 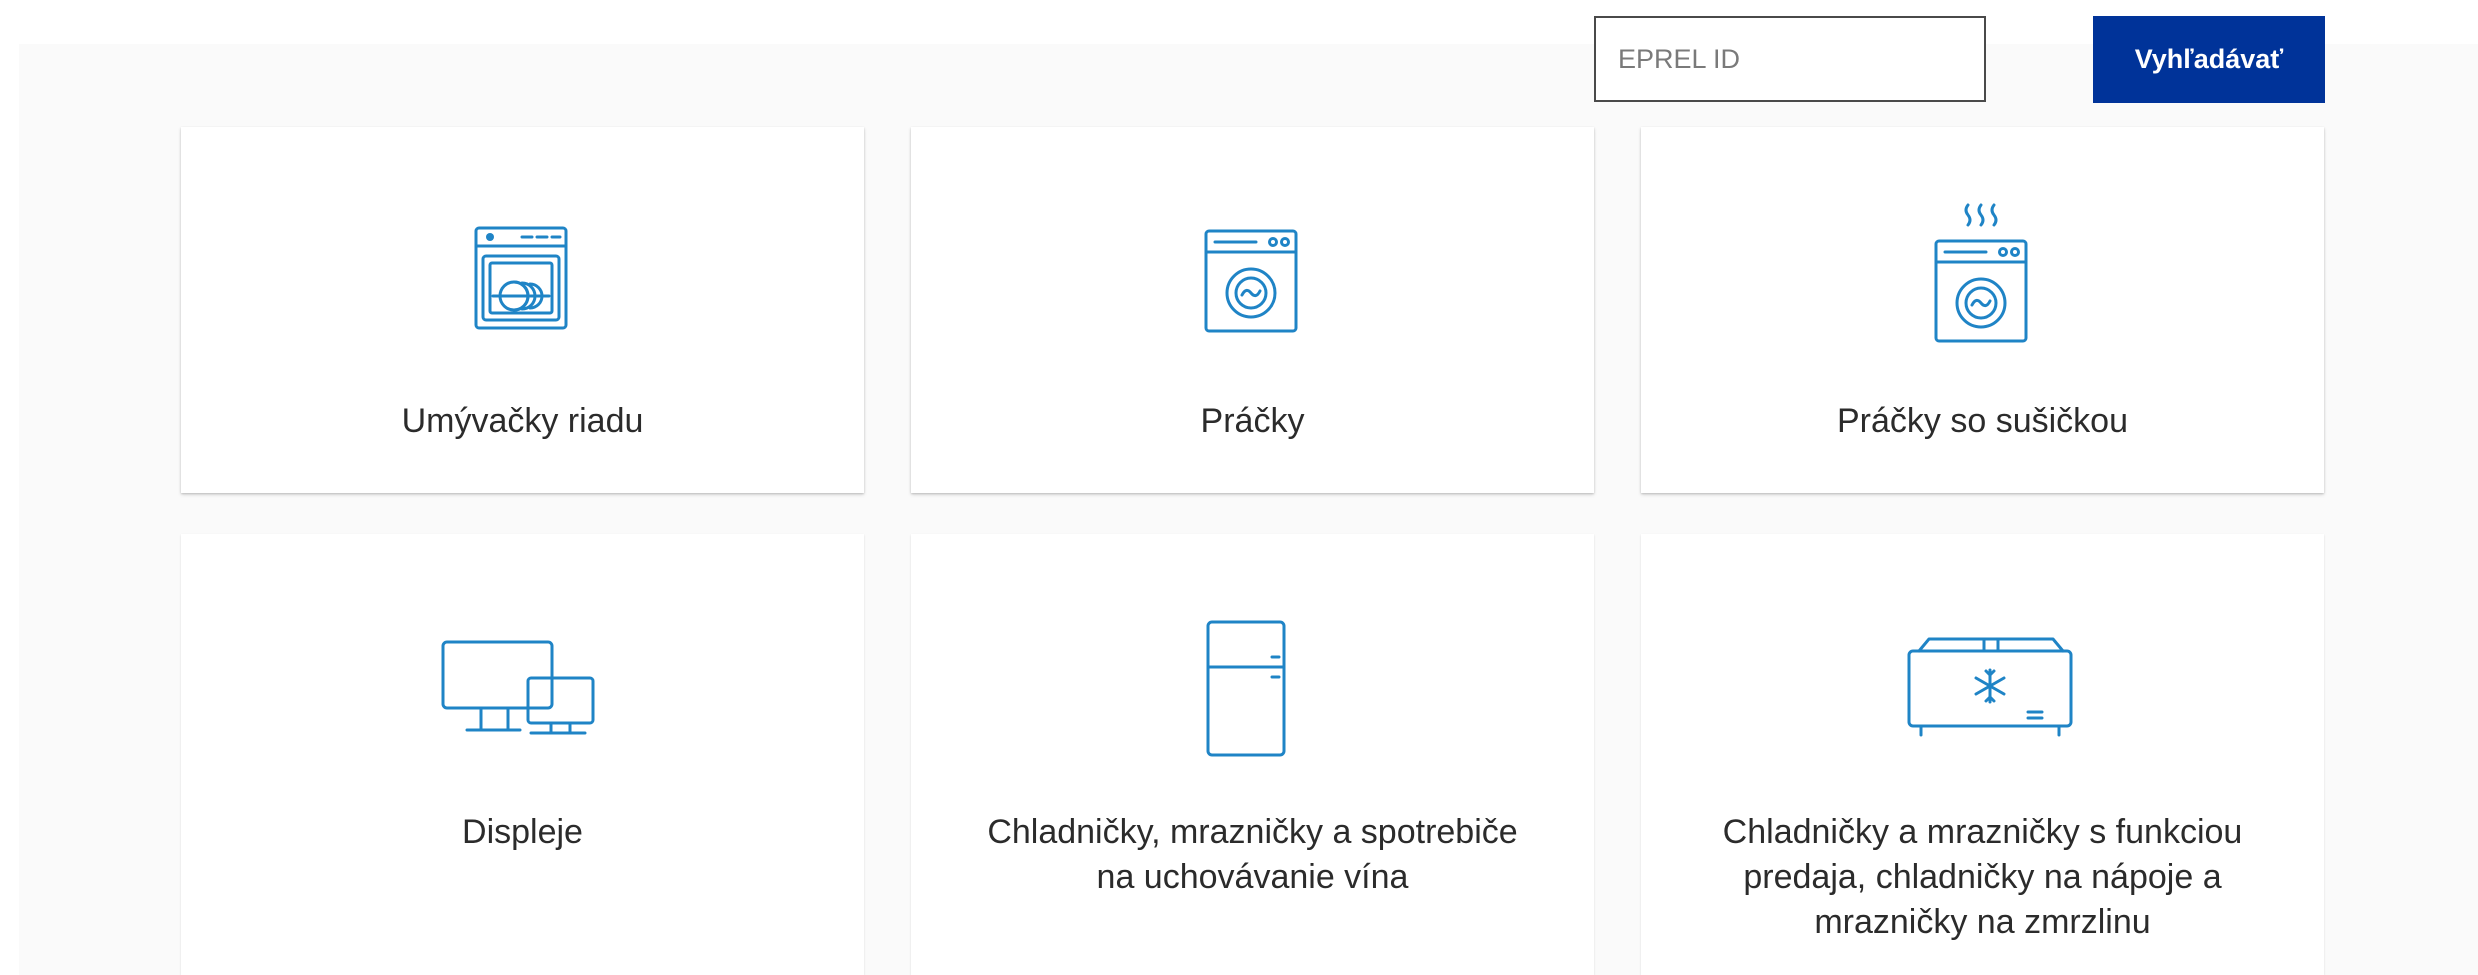 I want to click on search-button: Vyhľadávať, so click(x=2209, y=59).